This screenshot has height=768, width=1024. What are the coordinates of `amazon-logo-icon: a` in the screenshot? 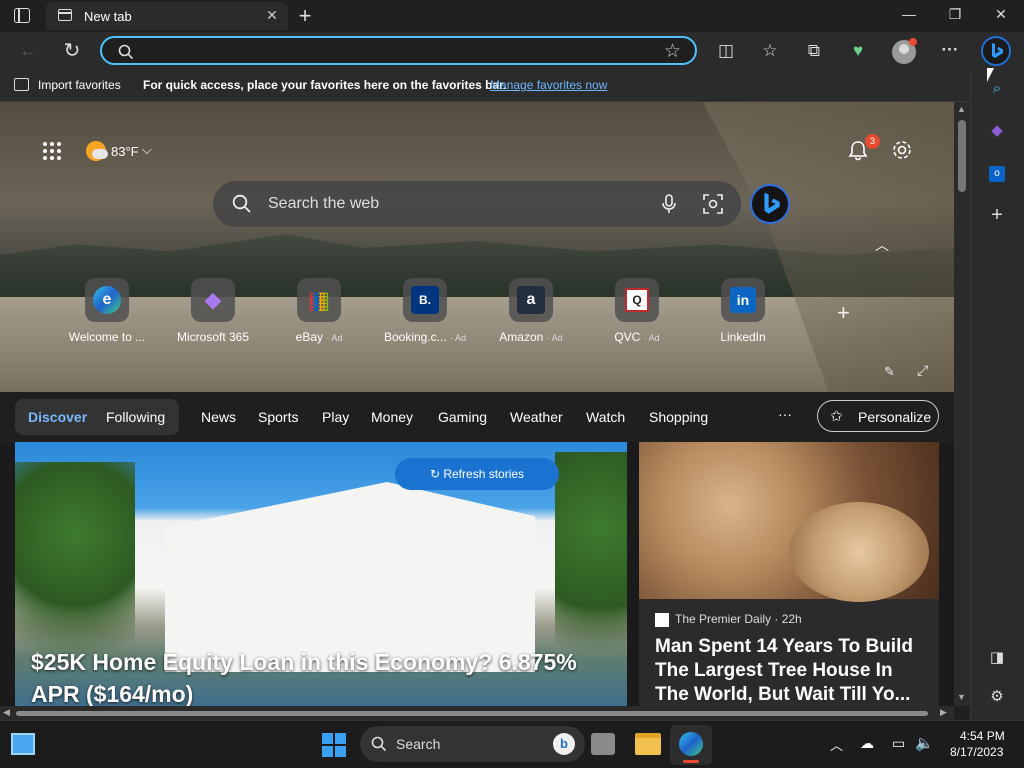 It's located at (531, 300).